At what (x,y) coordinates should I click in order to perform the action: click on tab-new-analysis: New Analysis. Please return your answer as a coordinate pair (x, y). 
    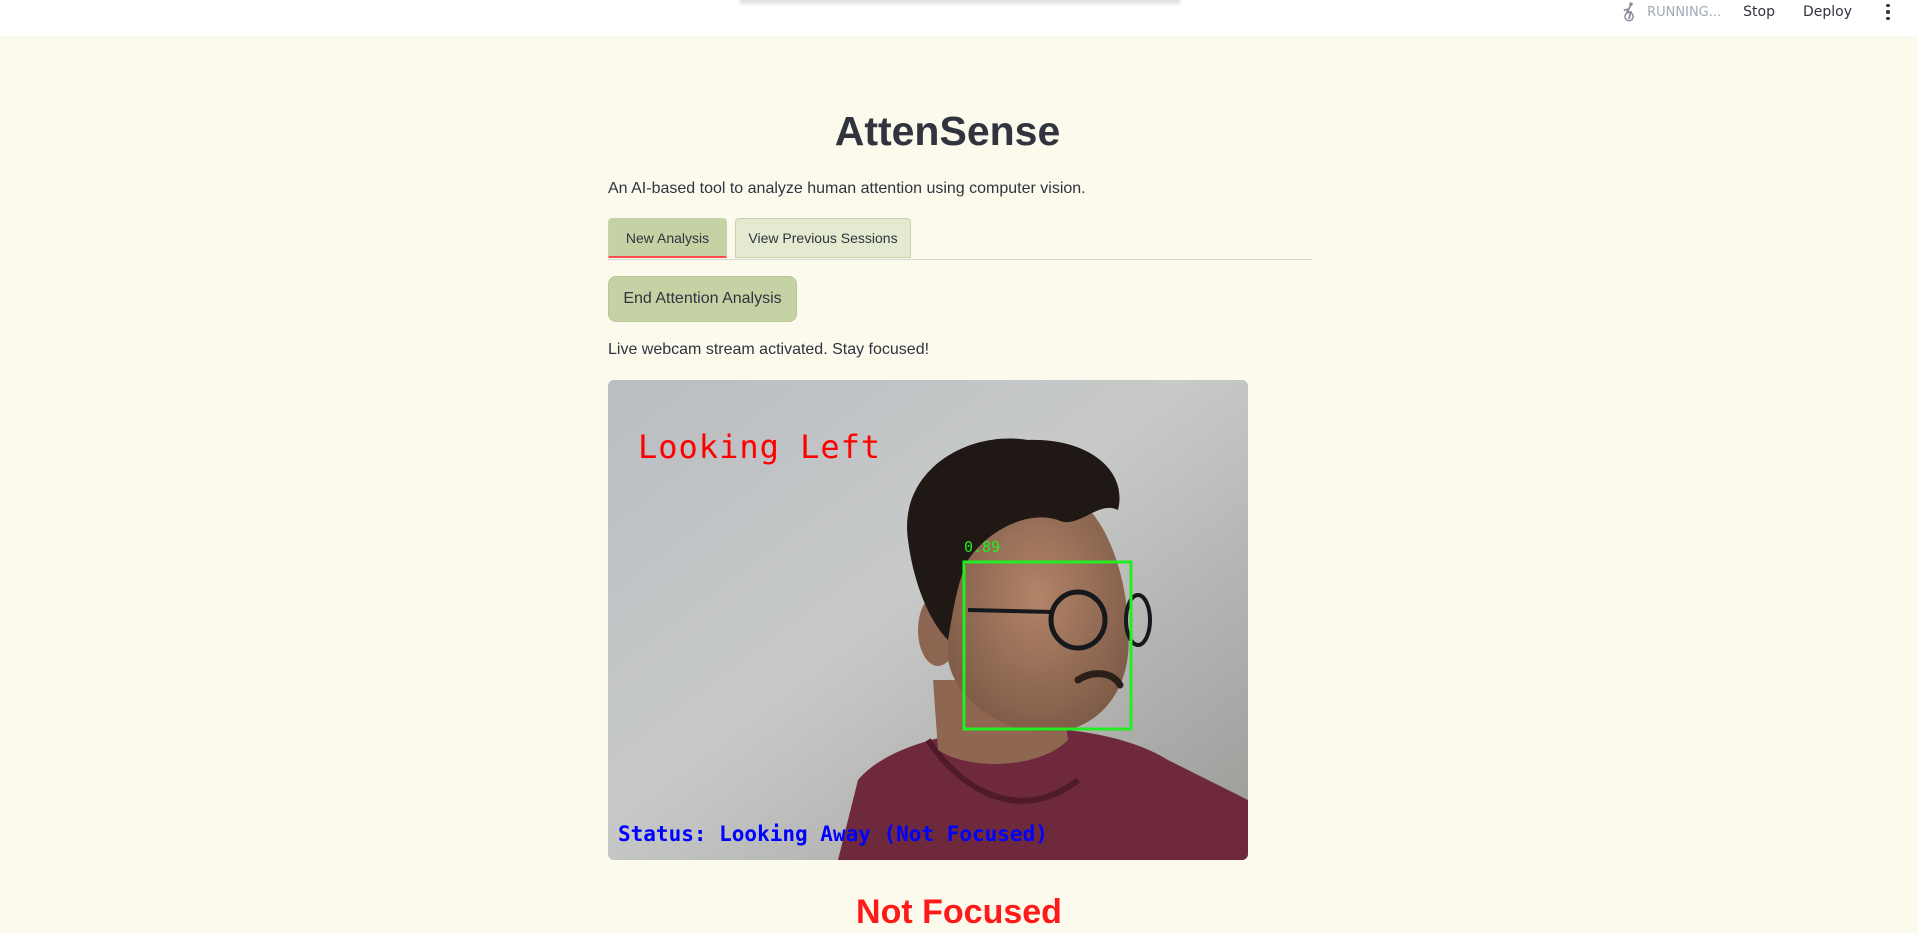
    Looking at the image, I should click on (667, 238).